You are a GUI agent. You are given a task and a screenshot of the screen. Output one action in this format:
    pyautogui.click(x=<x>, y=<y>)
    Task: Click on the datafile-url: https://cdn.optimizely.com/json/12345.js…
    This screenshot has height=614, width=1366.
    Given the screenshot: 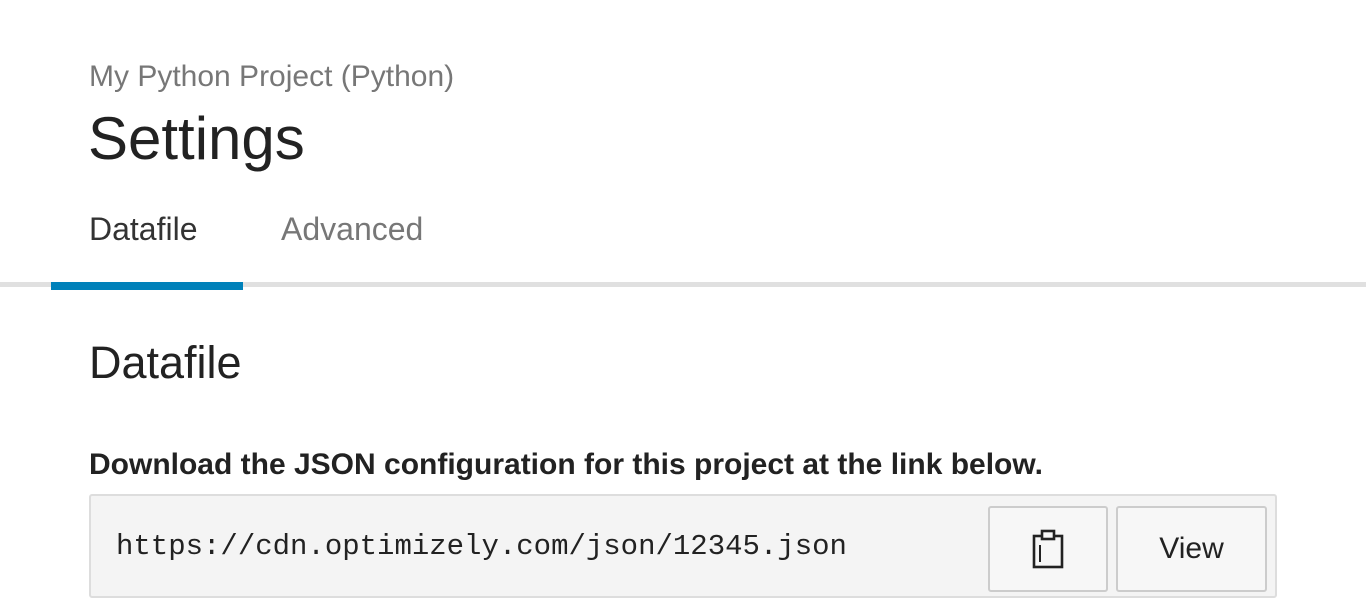 What is the action you would take?
    pyautogui.click(x=481, y=547)
    